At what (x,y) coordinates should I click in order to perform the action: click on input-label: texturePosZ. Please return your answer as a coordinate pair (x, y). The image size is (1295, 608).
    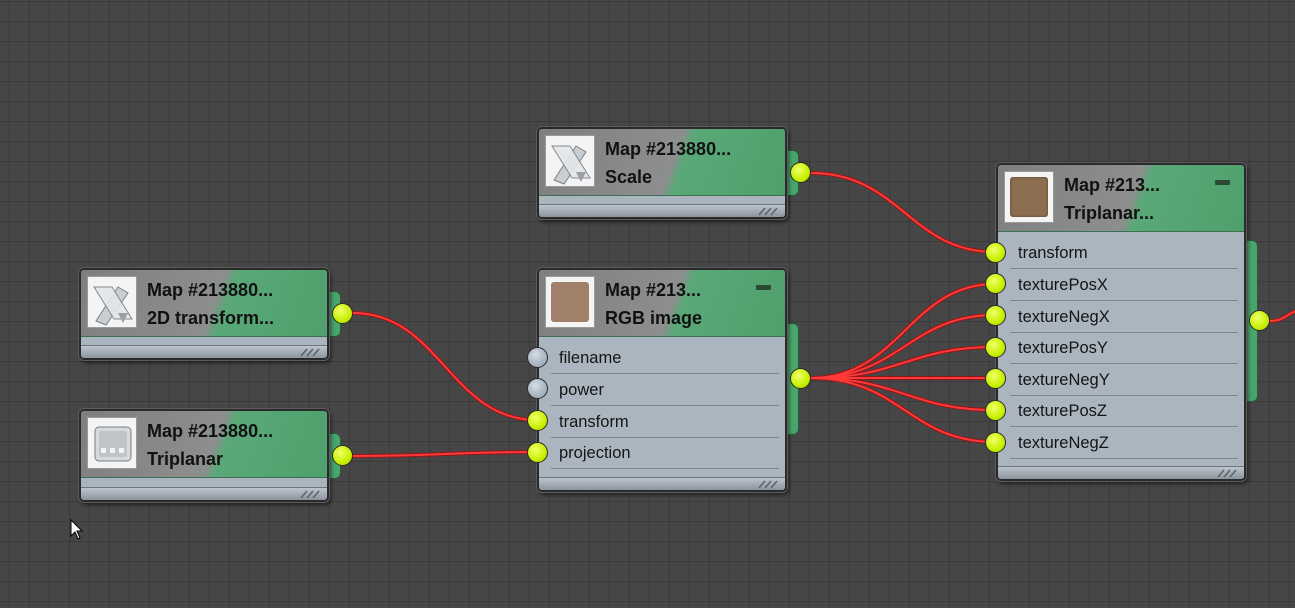
    Looking at the image, I should click on (1062, 411).